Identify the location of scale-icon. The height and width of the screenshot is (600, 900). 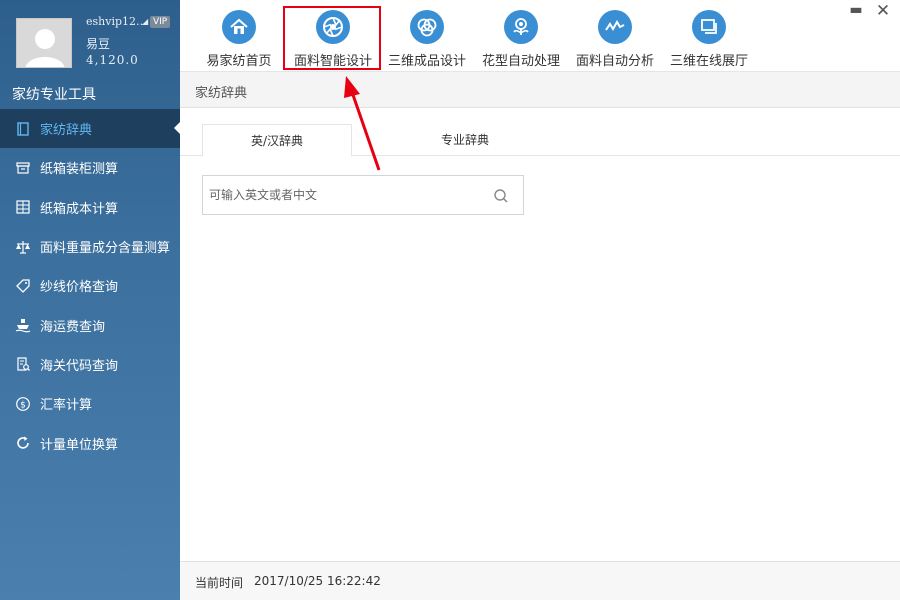
(23, 247).